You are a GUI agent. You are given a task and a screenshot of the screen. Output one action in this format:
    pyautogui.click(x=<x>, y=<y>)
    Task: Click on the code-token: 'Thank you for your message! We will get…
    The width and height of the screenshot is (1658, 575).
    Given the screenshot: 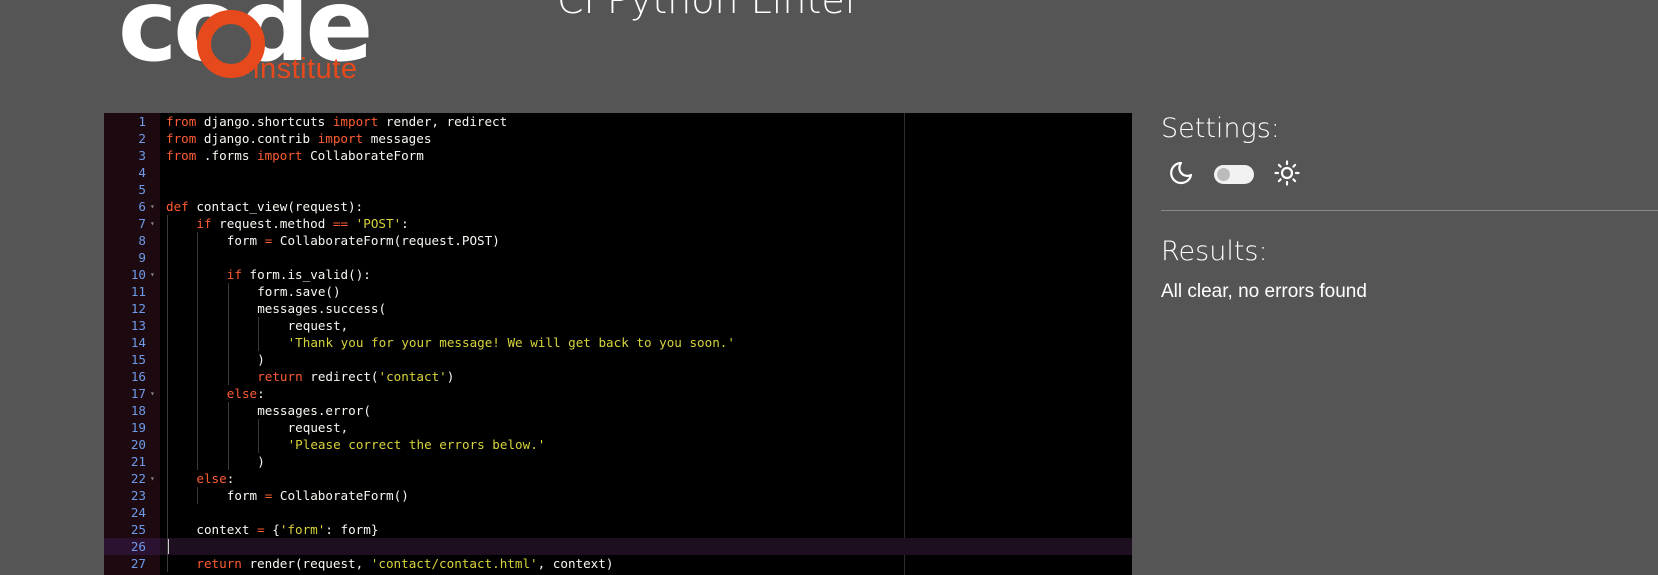 What is the action you would take?
    pyautogui.click(x=511, y=342)
    